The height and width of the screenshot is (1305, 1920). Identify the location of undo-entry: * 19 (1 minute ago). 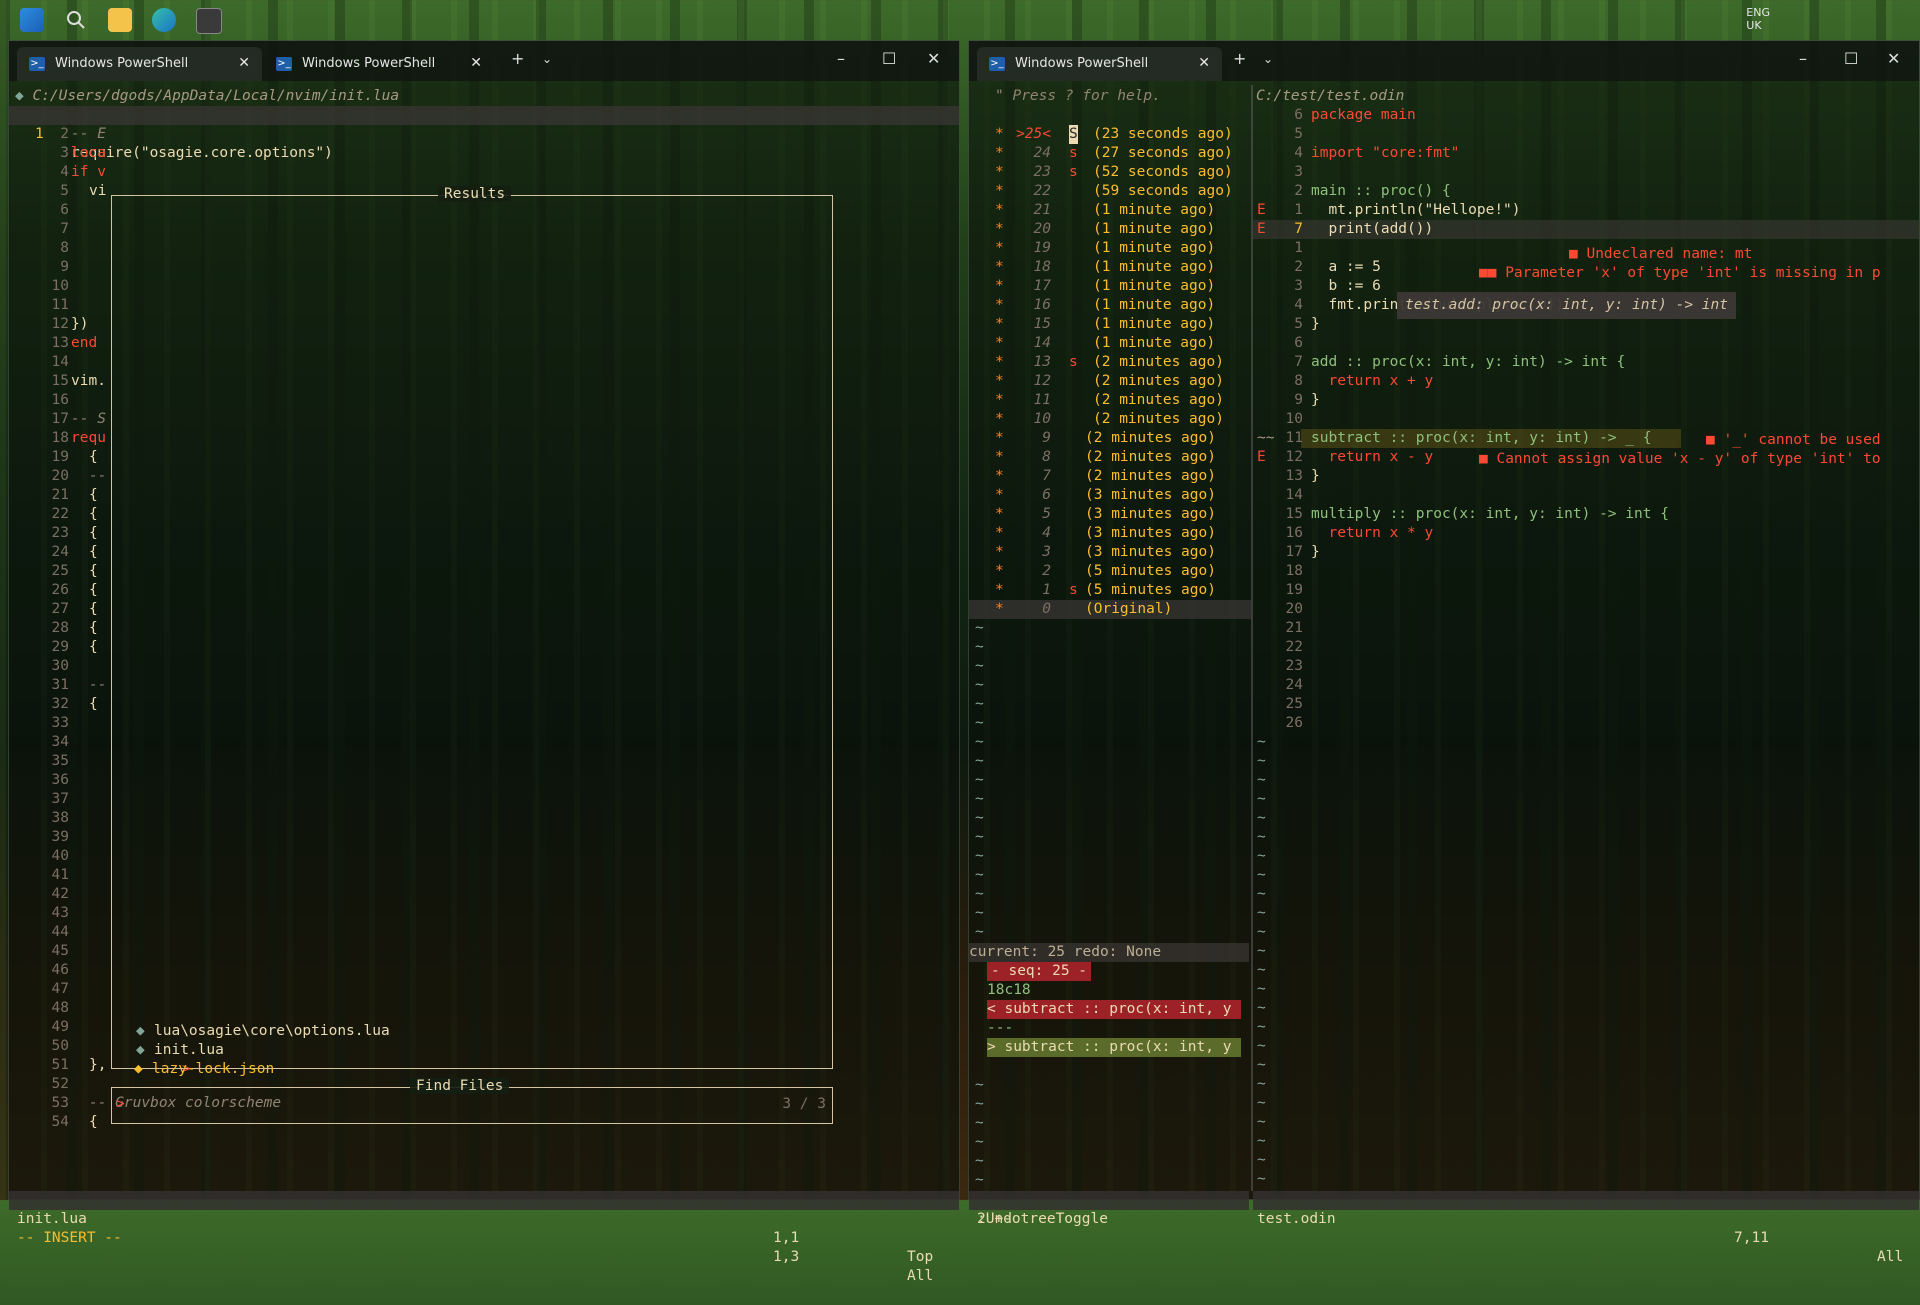
(1110, 248).